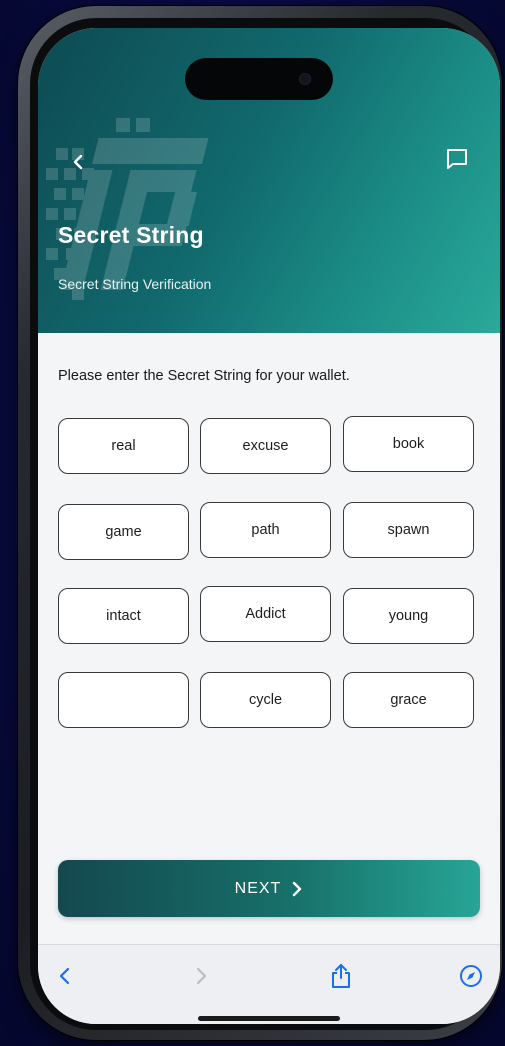  I want to click on word-input-2: excuse, so click(265, 446).